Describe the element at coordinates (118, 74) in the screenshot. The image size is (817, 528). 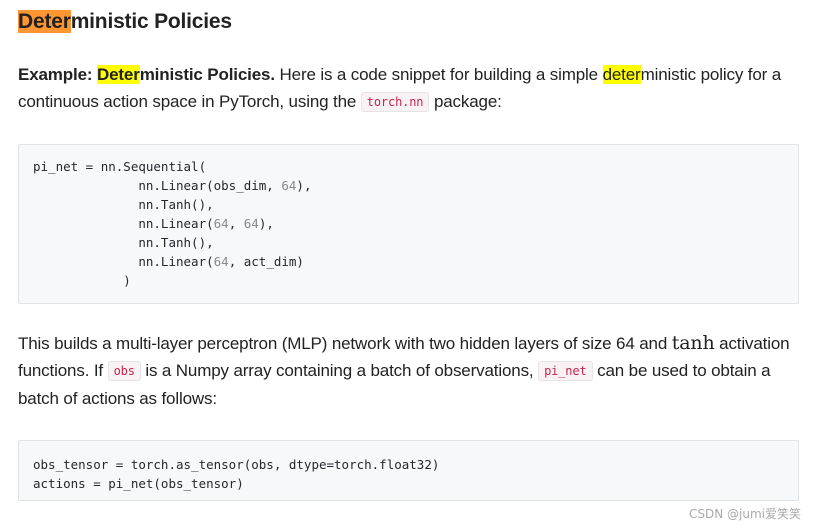
I see `search-highlight: Deter` at that location.